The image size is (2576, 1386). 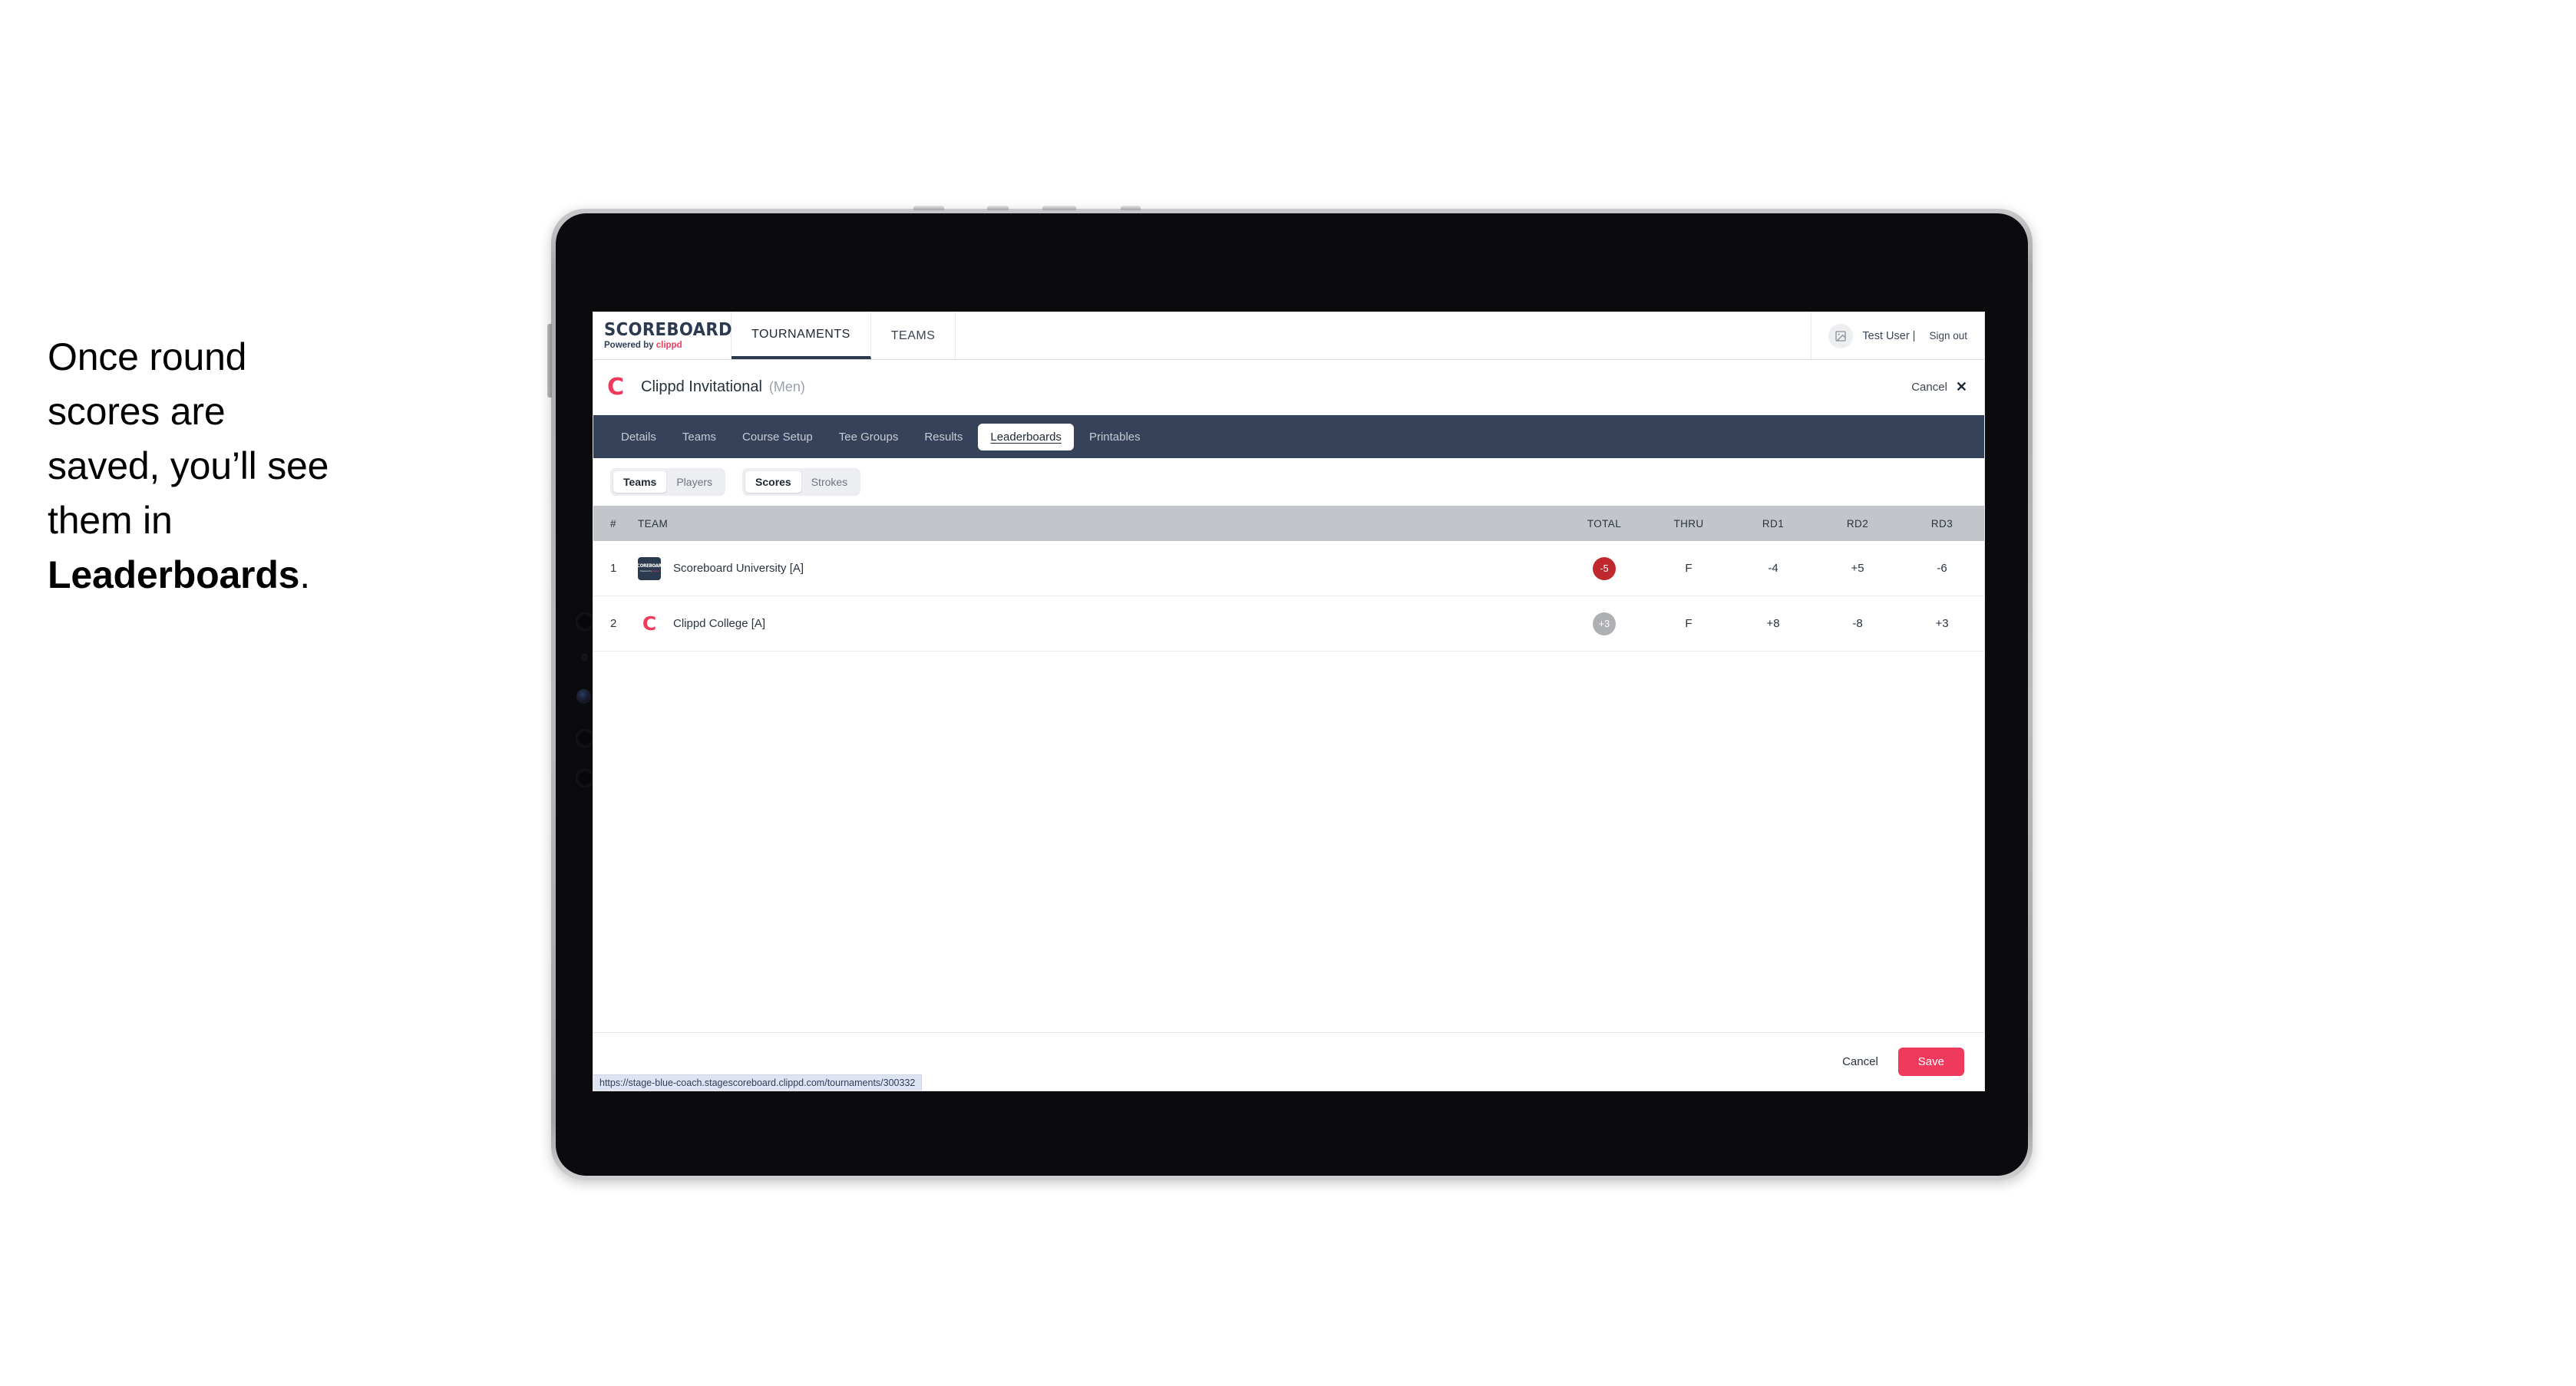 I want to click on brand-clippd-text: clippd, so click(x=669, y=345).